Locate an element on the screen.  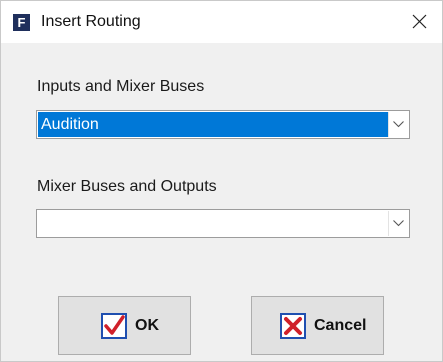
outputs-label: Mixer Buses and Outputs is located at coordinates (127, 186).